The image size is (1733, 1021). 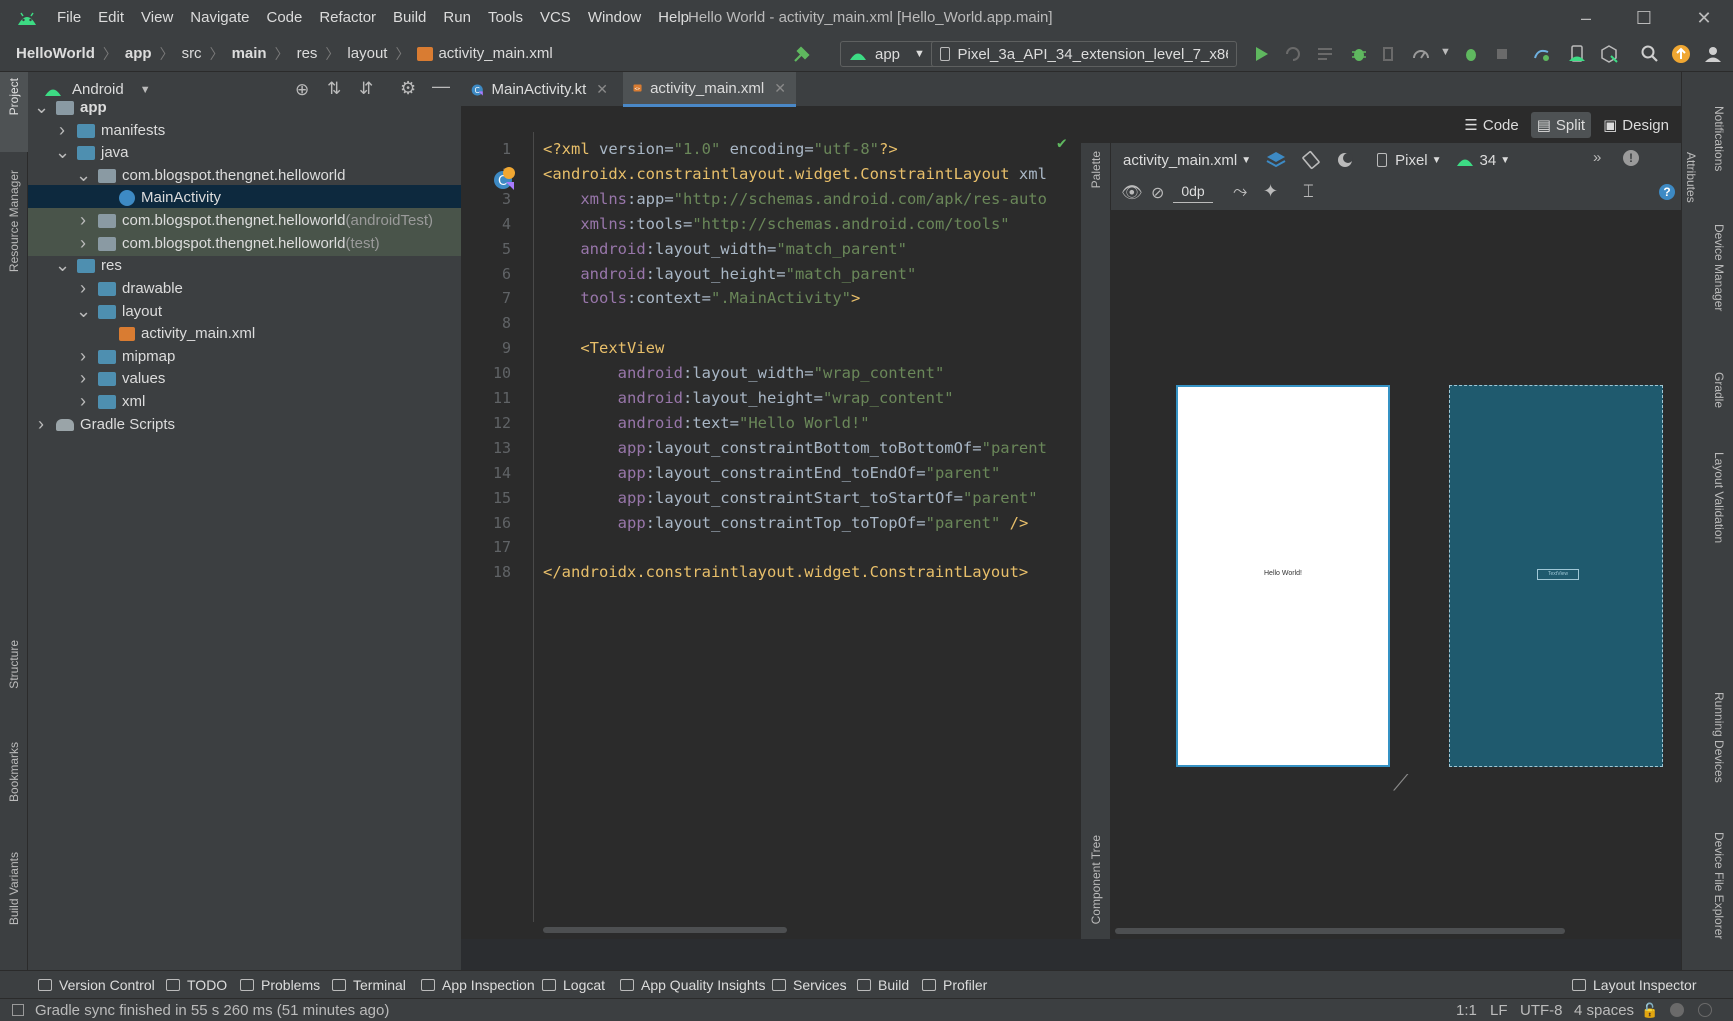 What do you see at coordinates (244, 424) in the screenshot?
I see `tree-item-gradle-scripts: › Gradle Scripts` at bounding box center [244, 424].